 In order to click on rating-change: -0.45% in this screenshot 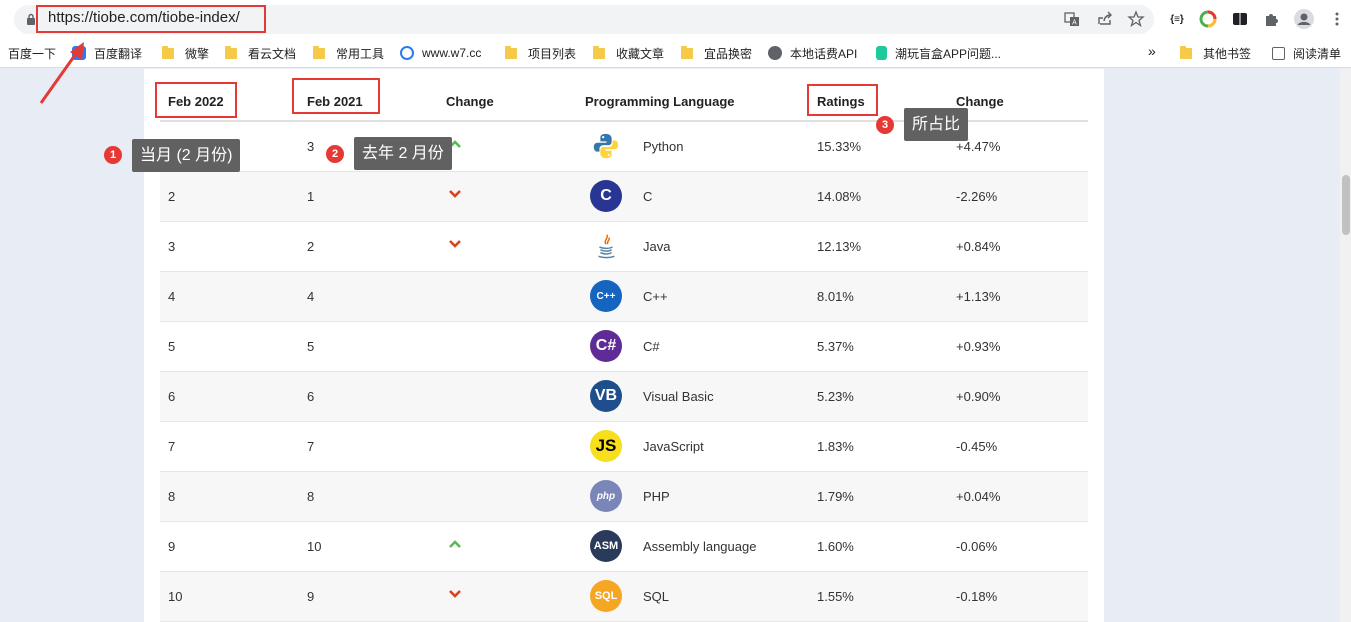, I will do `click(977, 446)`.